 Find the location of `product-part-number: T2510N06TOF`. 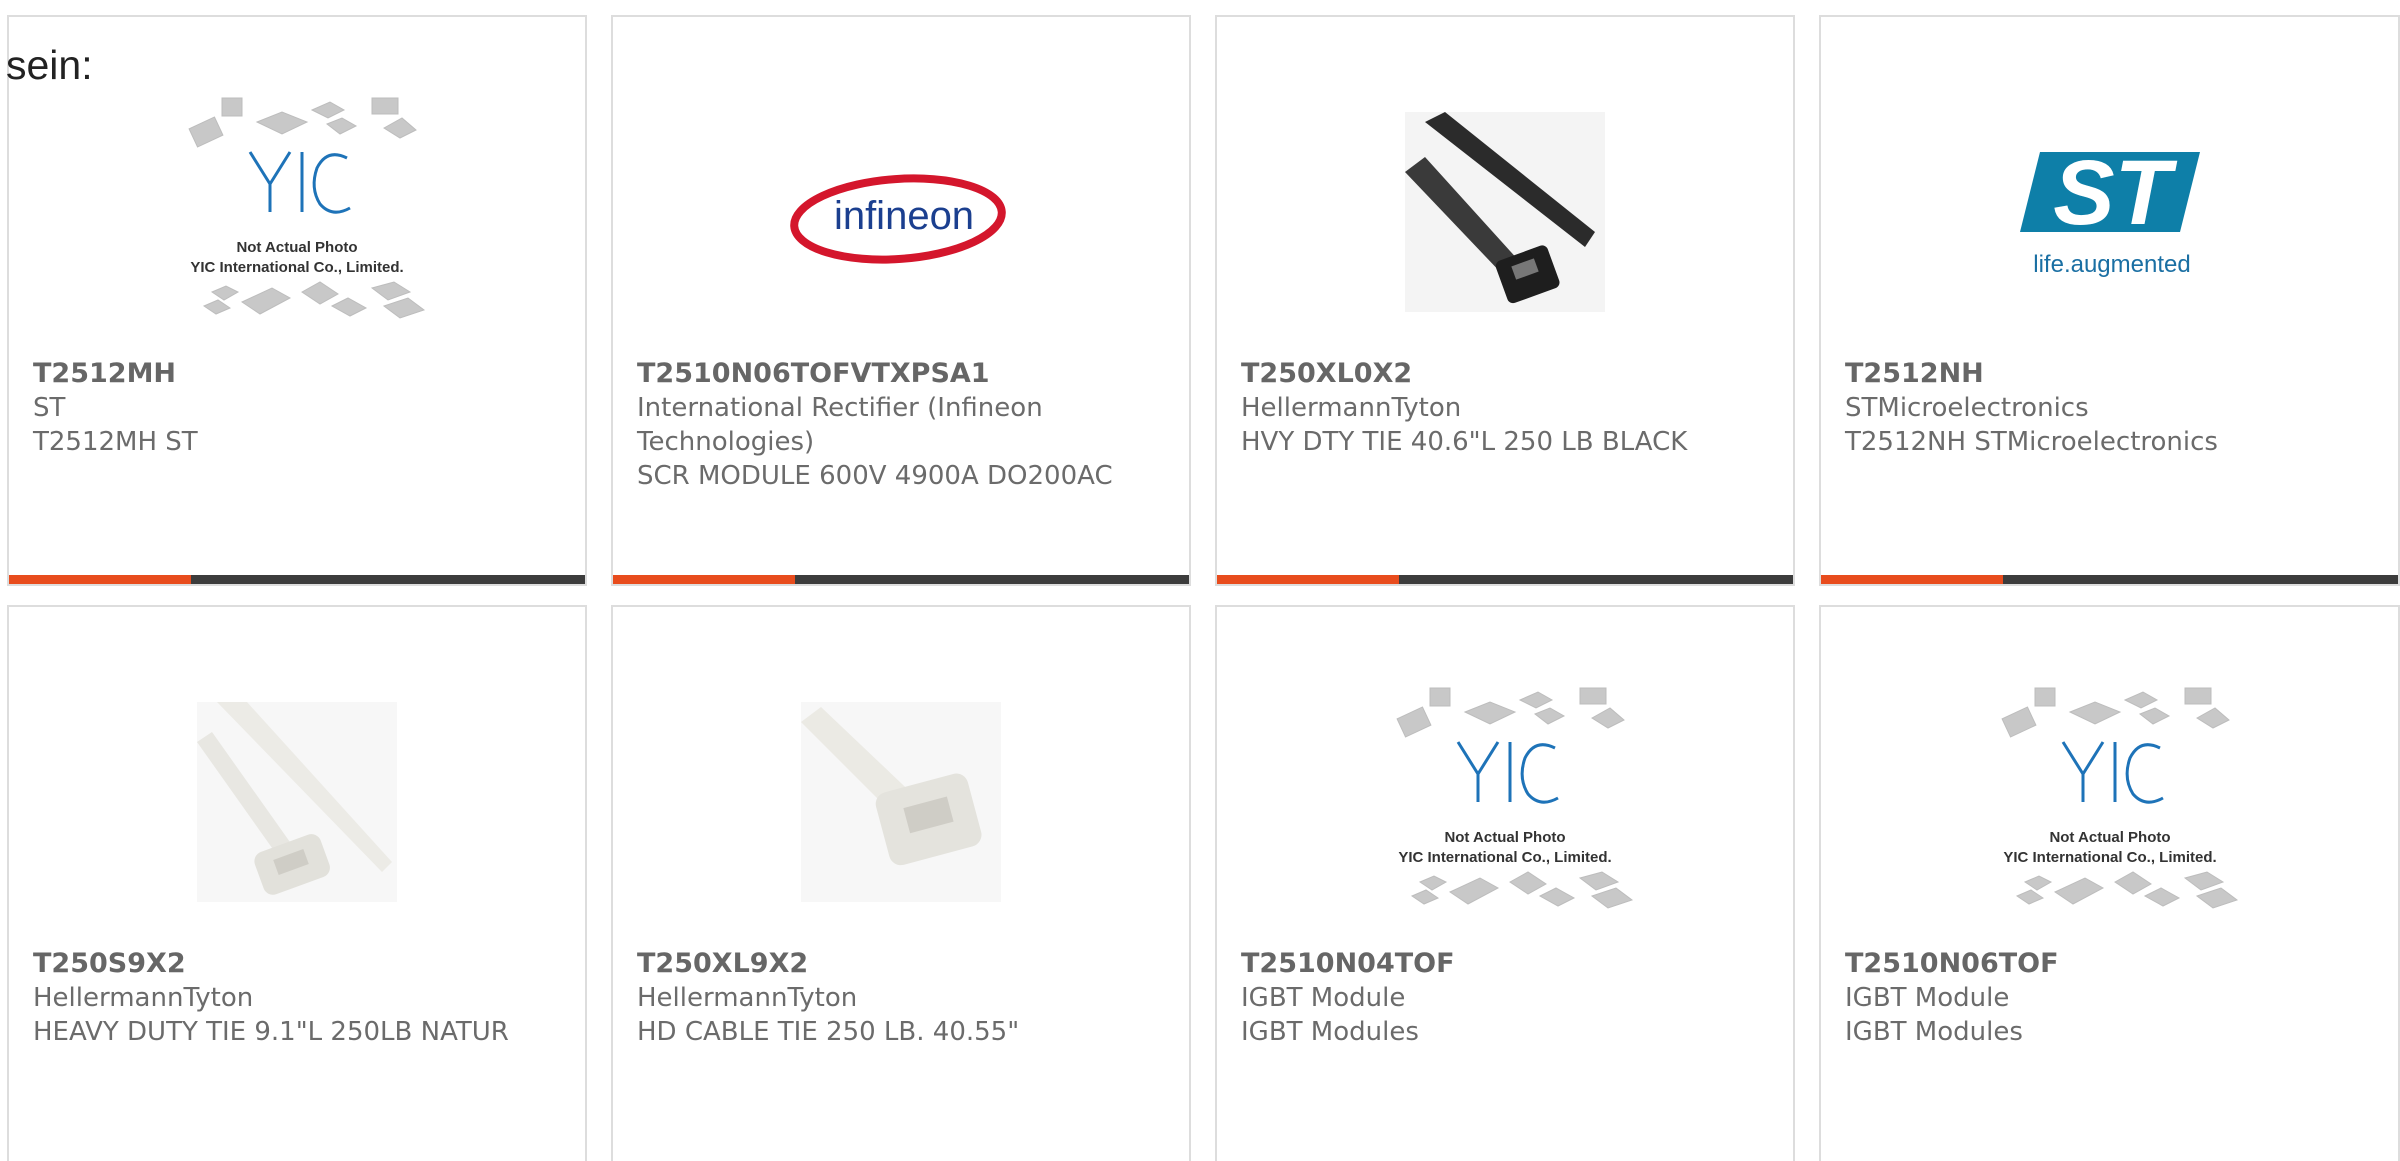

product-part-number: T2510N06TOF is located at coordinates (2111, 964).